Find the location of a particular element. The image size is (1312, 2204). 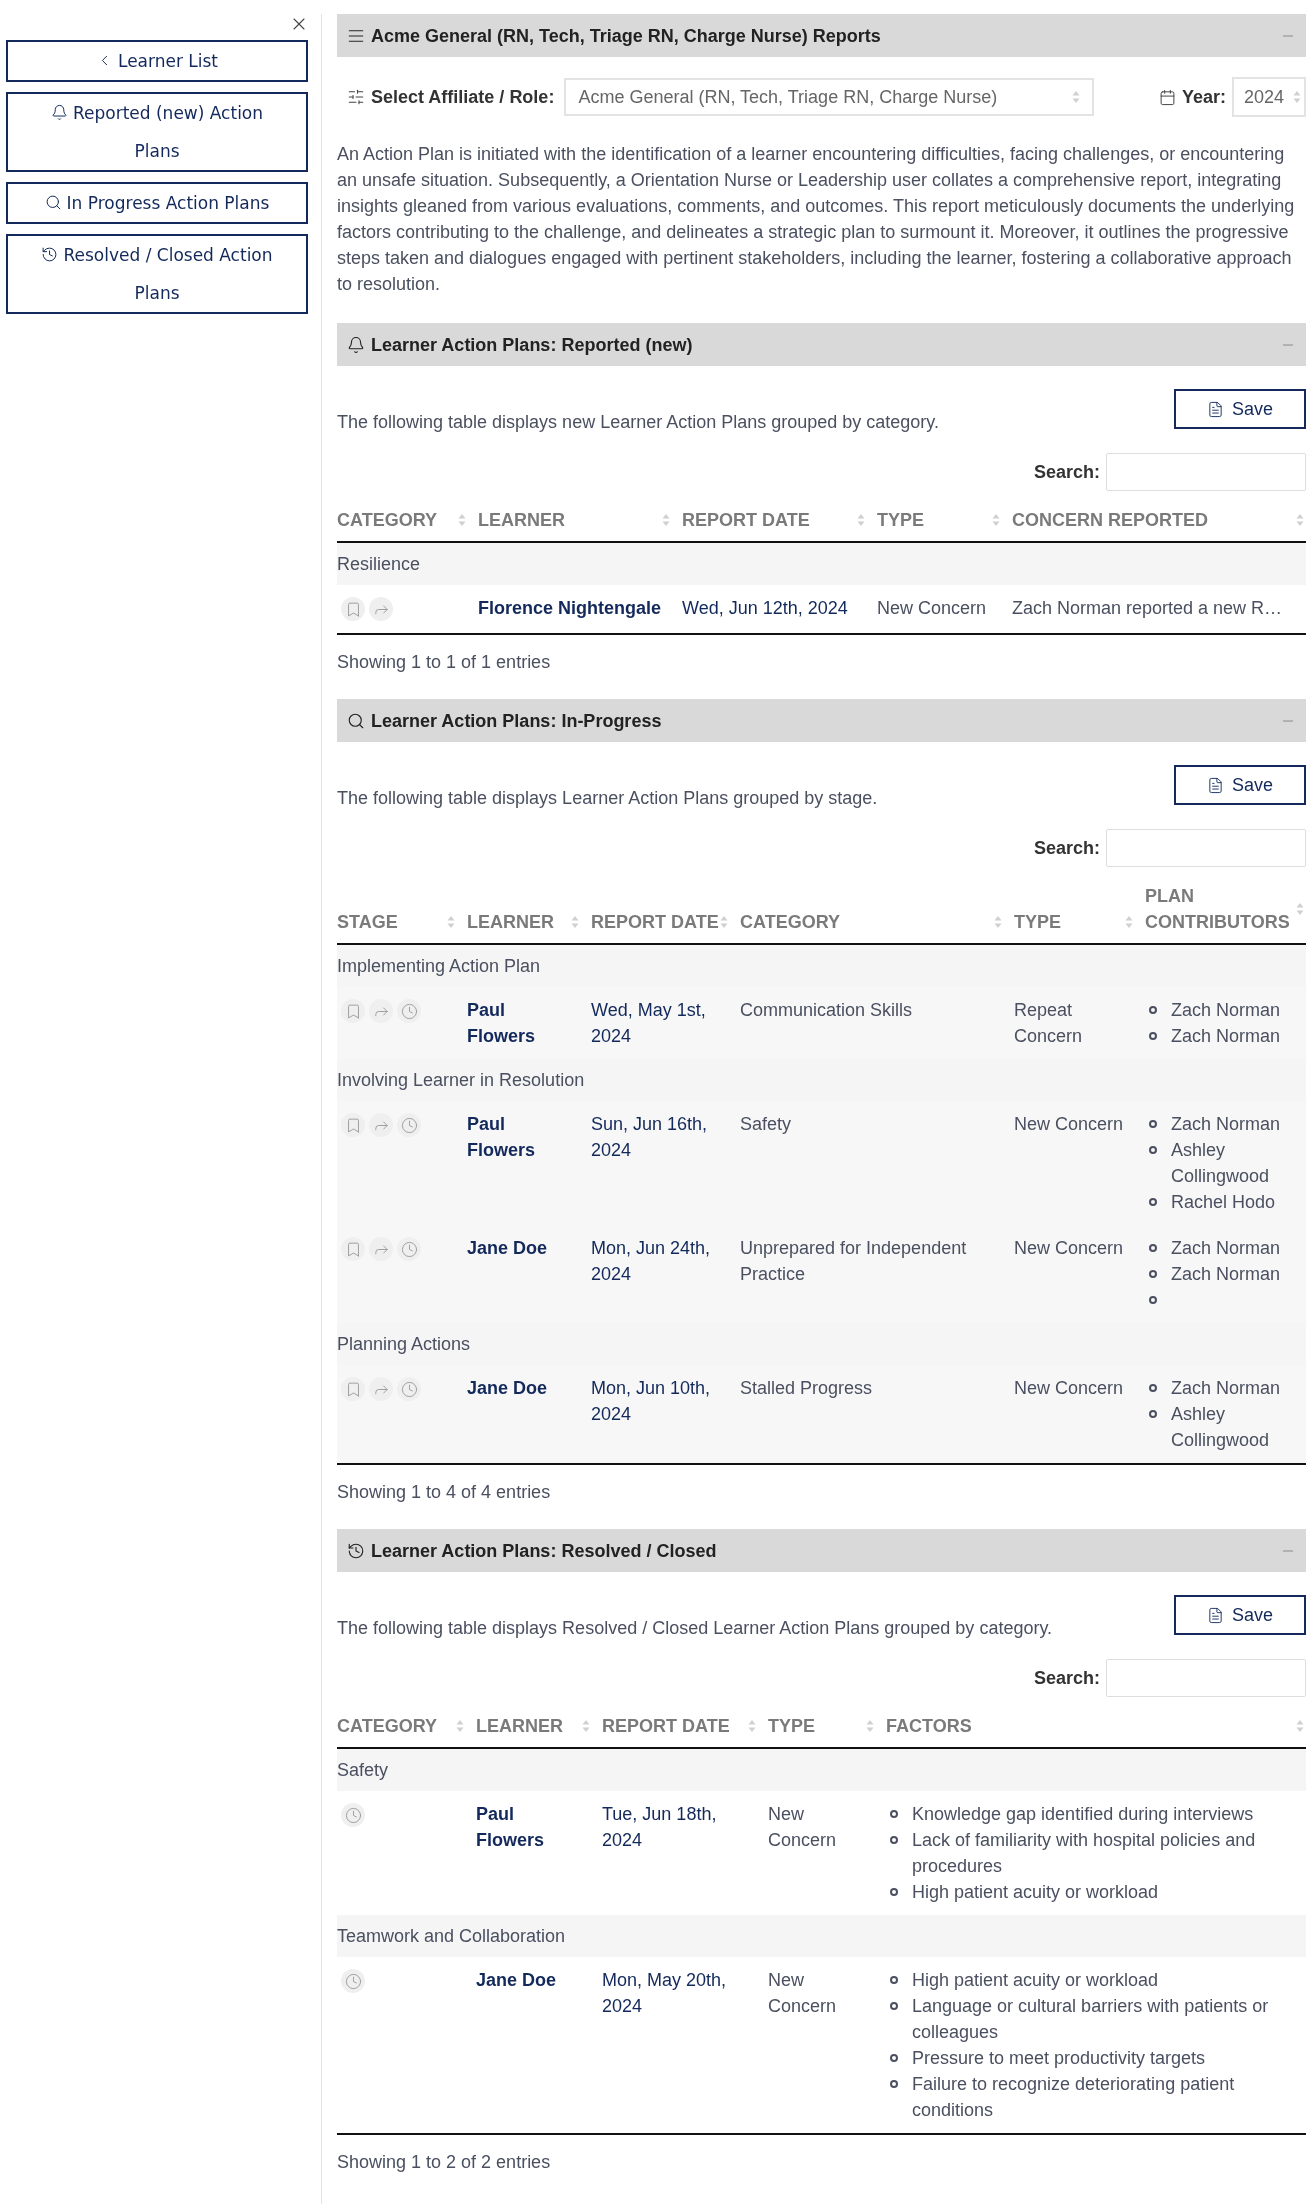

group-row: Involving Learner in Resolution is located at coordinates (821, 1080).